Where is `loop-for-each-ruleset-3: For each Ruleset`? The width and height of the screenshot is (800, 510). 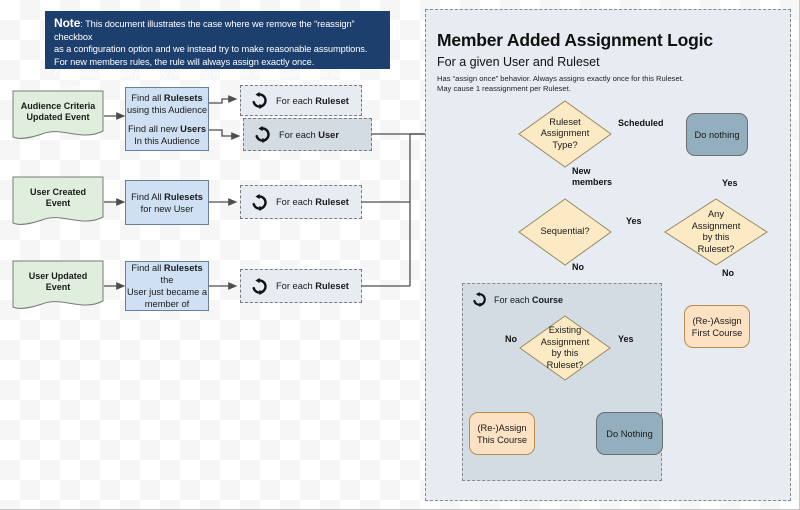 loop-for-each-ruleset-3: For each Ruleset is located at coordinates (301, 286).